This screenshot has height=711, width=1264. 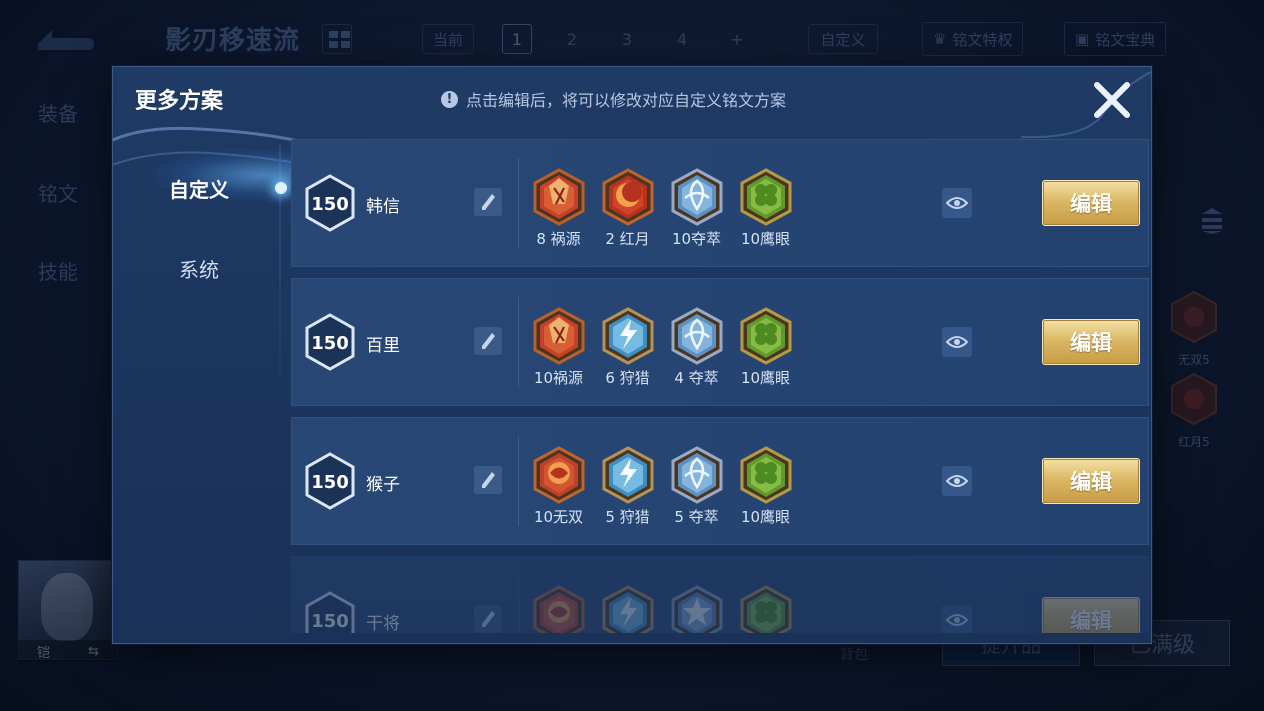 I want to click on tab-custom: 自定义, so click(x=199, y=188).